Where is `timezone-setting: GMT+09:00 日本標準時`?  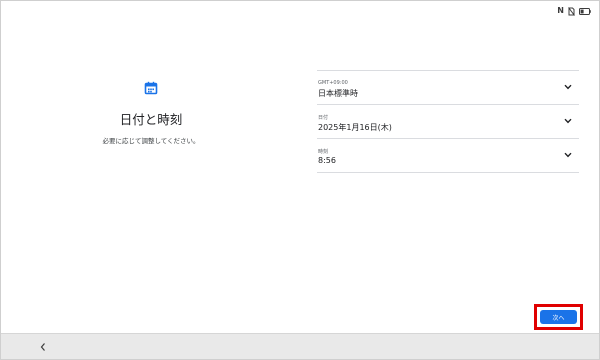 timezone-setting: GMT+09:00 日本標準時 is located at coordinates (448, 88).